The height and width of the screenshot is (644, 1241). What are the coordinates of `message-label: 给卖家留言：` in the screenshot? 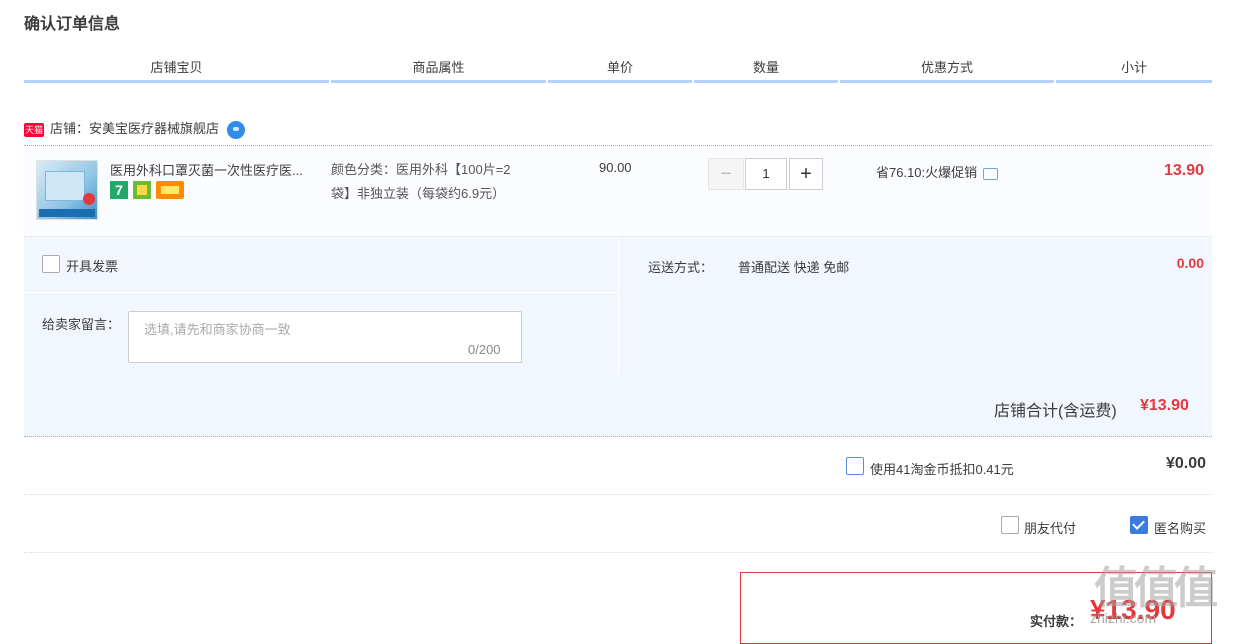 It's located at (81, 324).